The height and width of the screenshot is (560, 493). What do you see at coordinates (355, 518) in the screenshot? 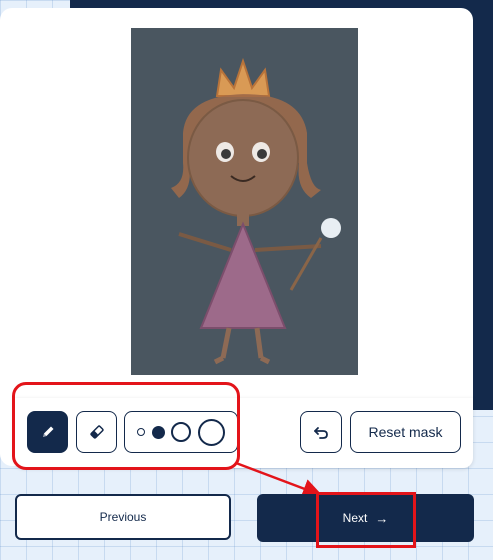
I see `next-button-label: Next` at bounding box center [355, 518].